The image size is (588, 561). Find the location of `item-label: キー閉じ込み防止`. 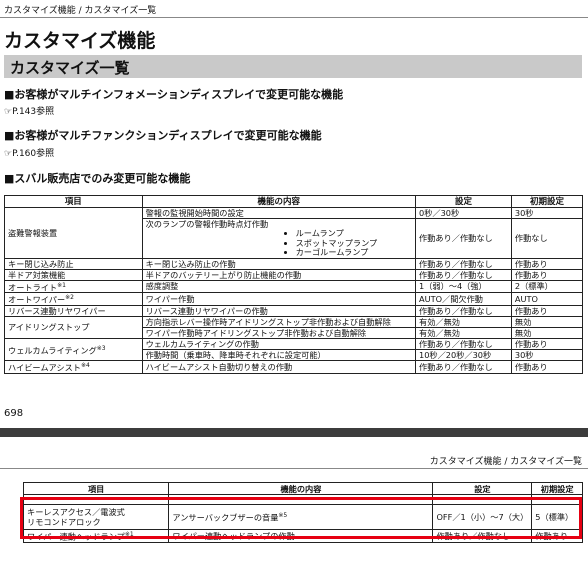

item-label: キー閉じ込み防止 is located at coordinates (41, 263).